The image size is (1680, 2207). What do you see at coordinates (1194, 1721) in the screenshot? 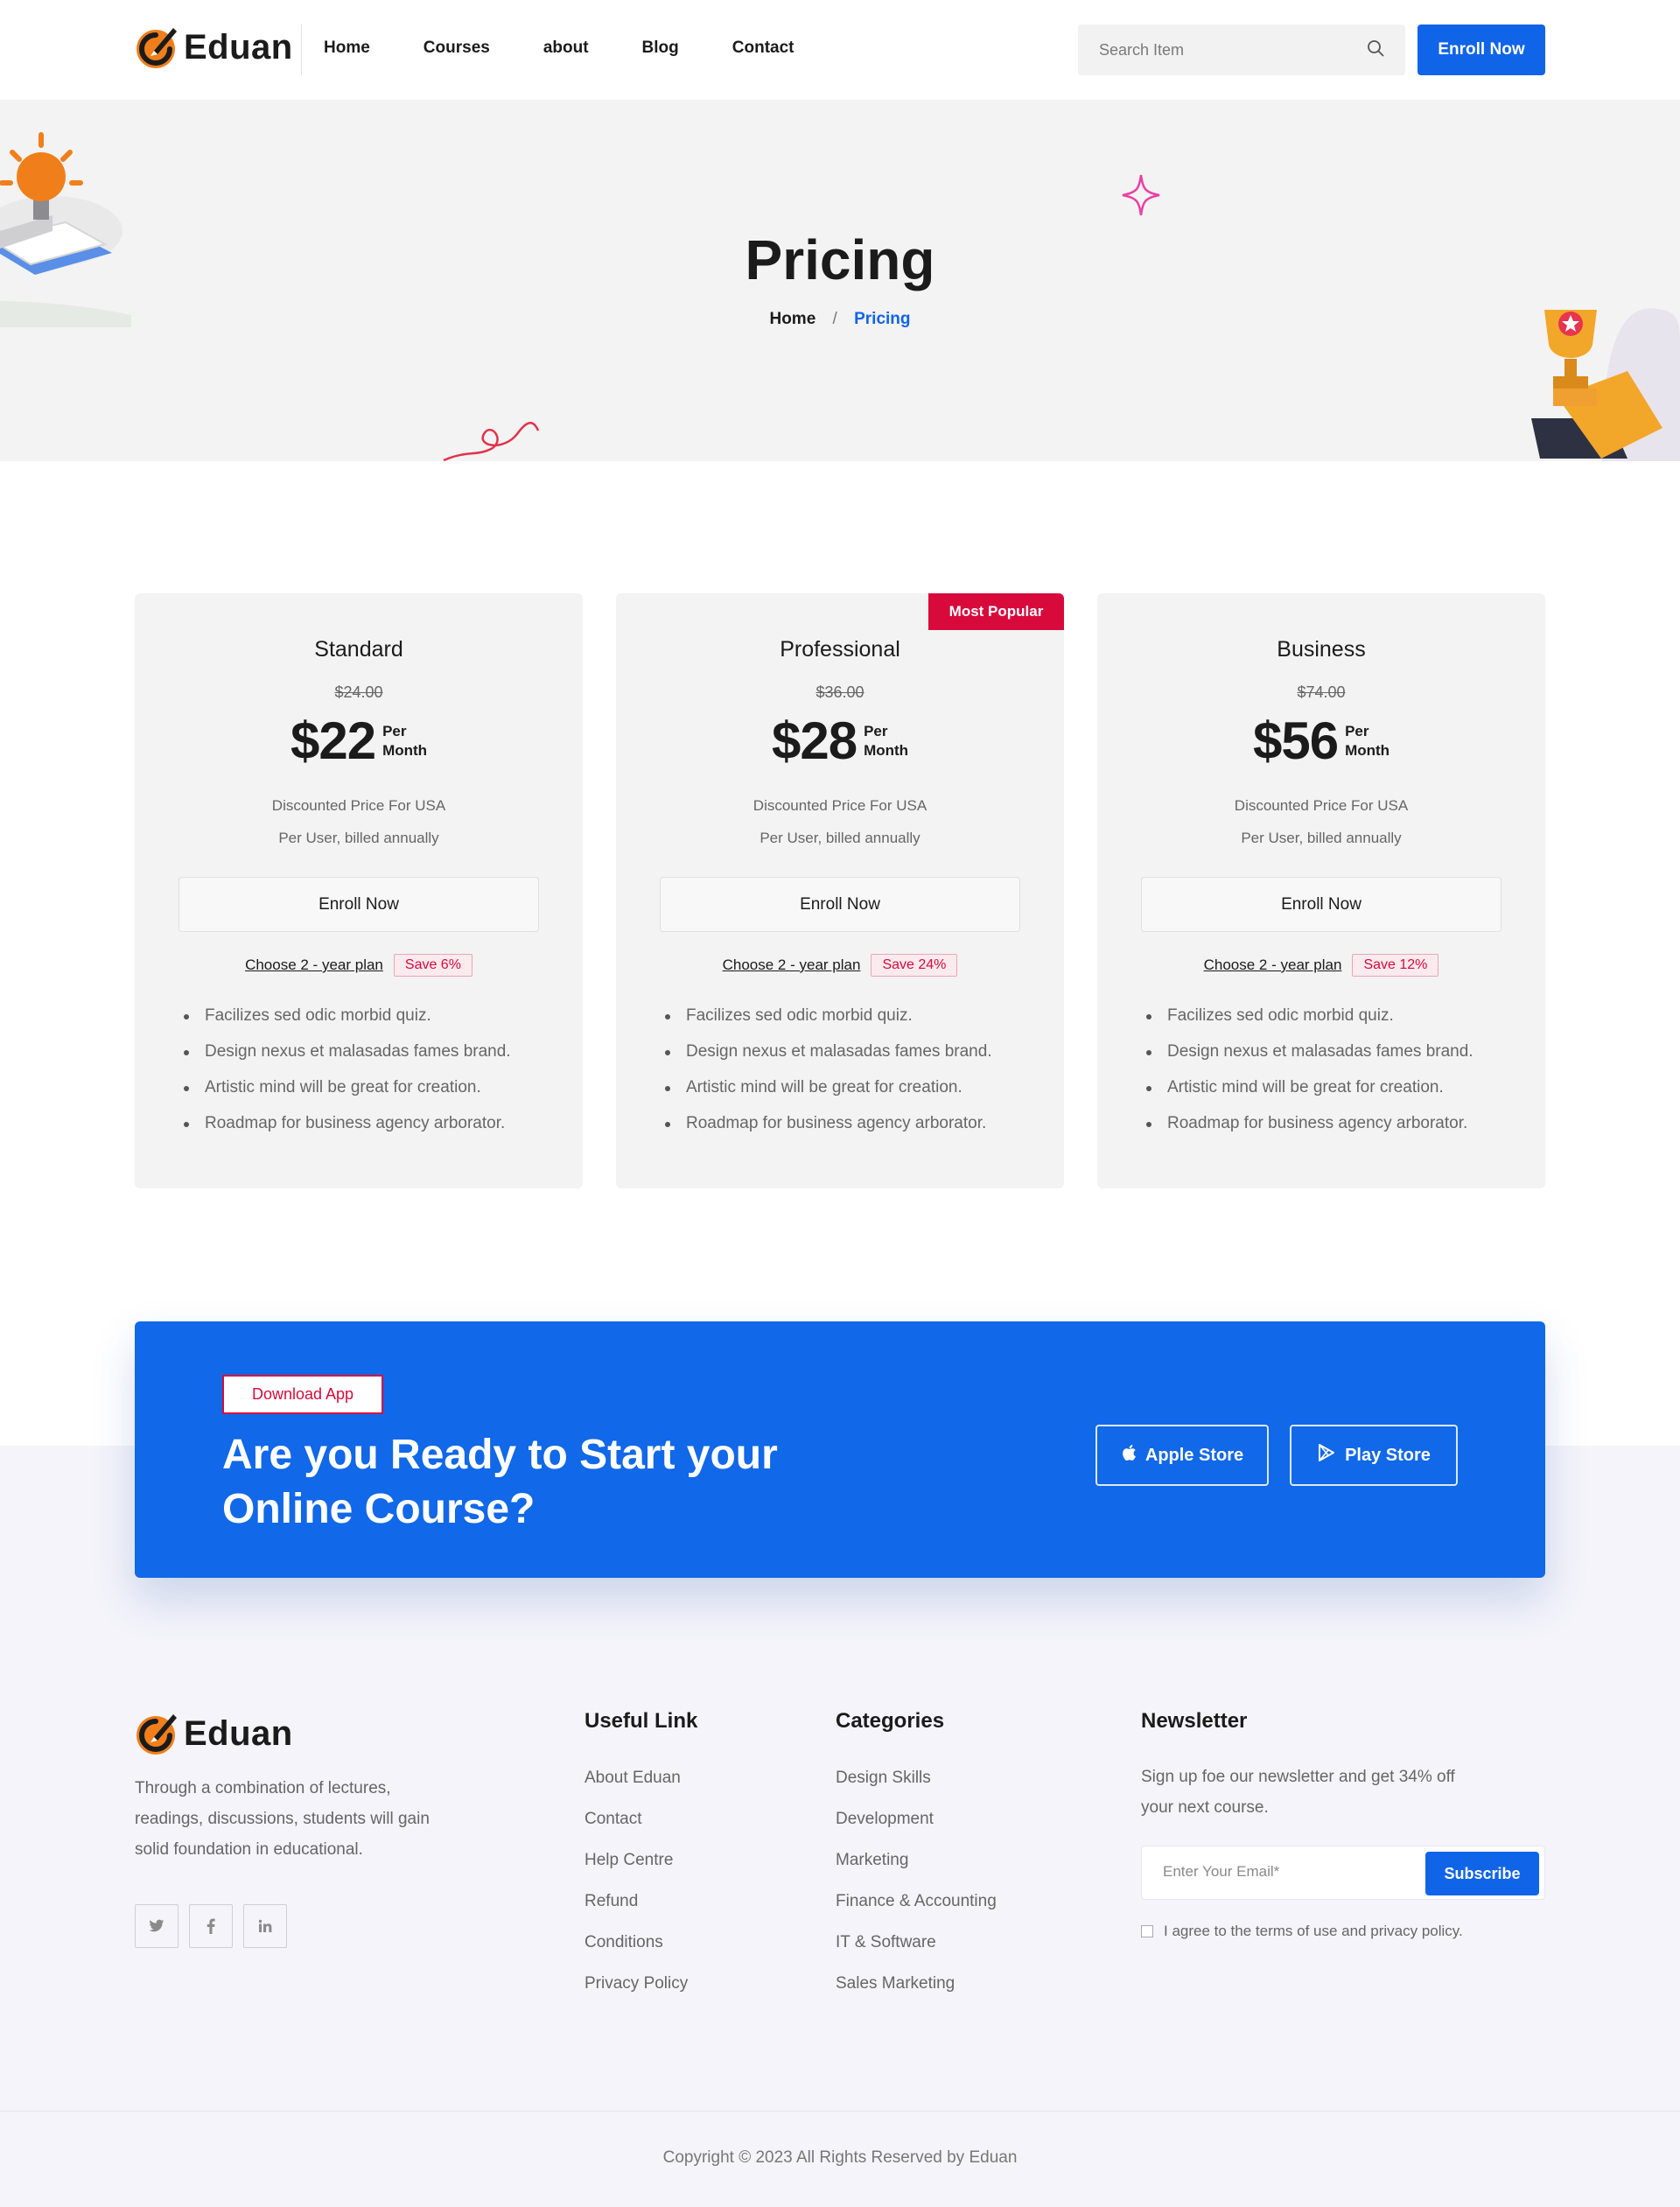
I see `newsletter-title: Newsletter` at bounding box center [1194, 1721].